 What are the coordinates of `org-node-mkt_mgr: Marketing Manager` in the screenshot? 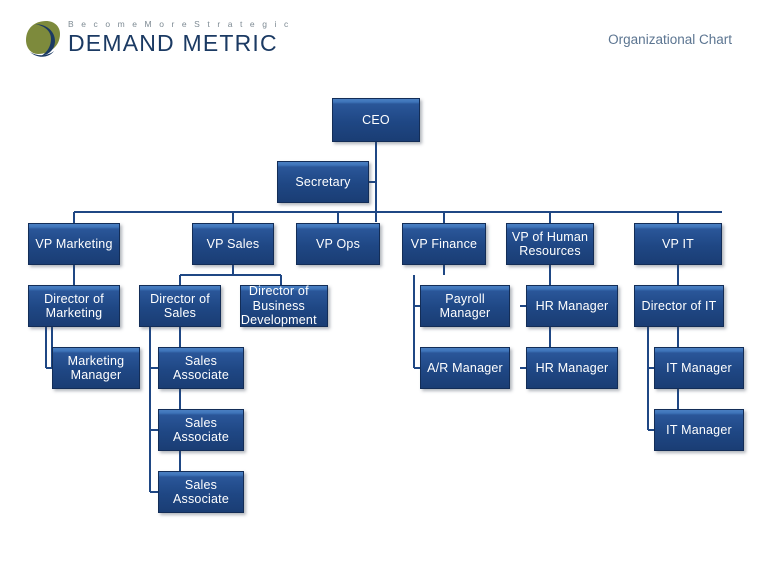 It's located at (96, 368).